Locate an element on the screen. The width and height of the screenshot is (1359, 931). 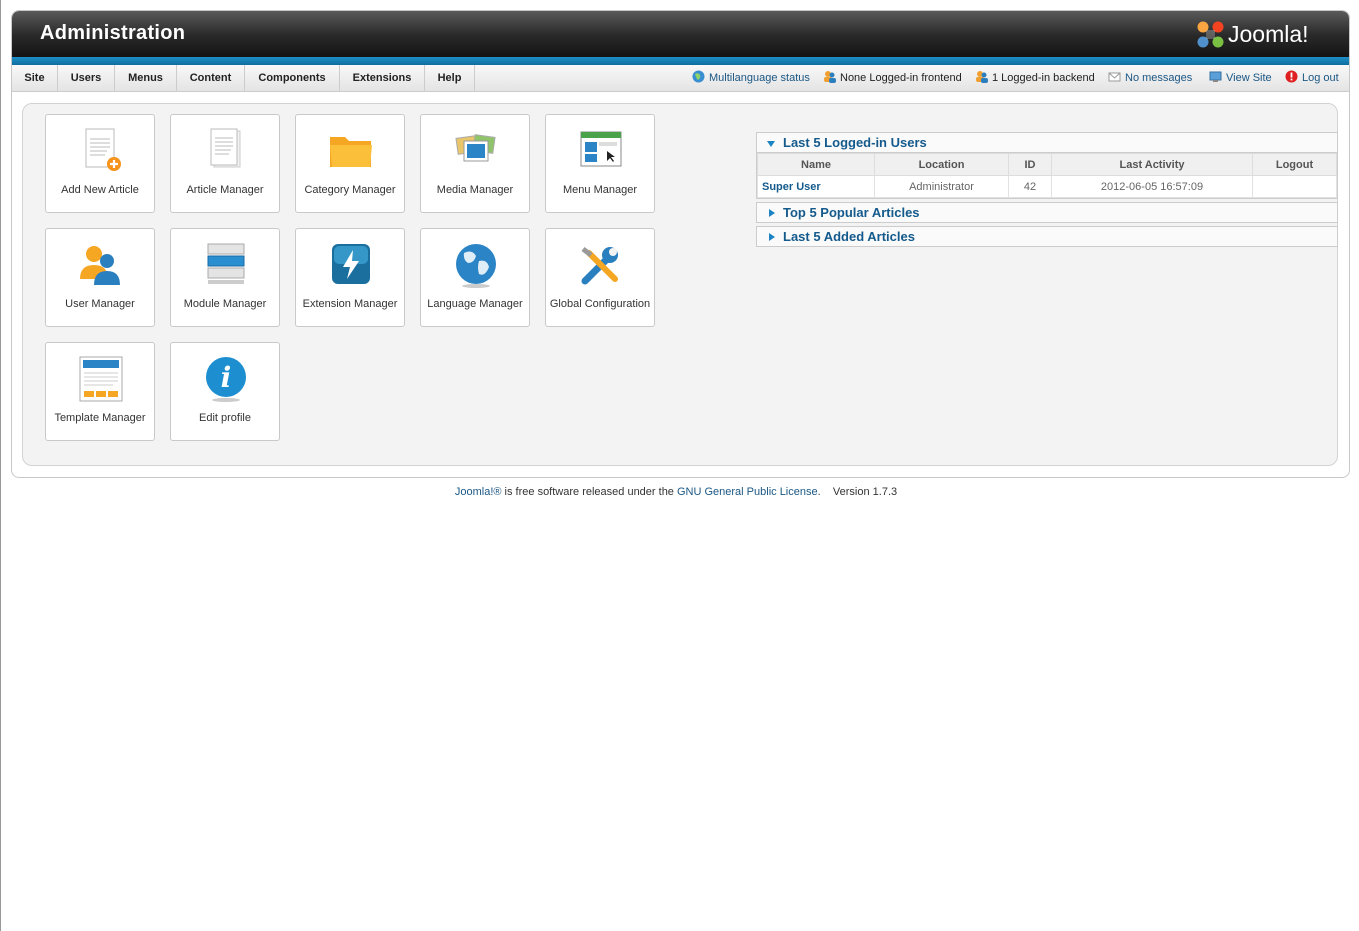
column-header-location: Location is located at coordinates (941, 164).